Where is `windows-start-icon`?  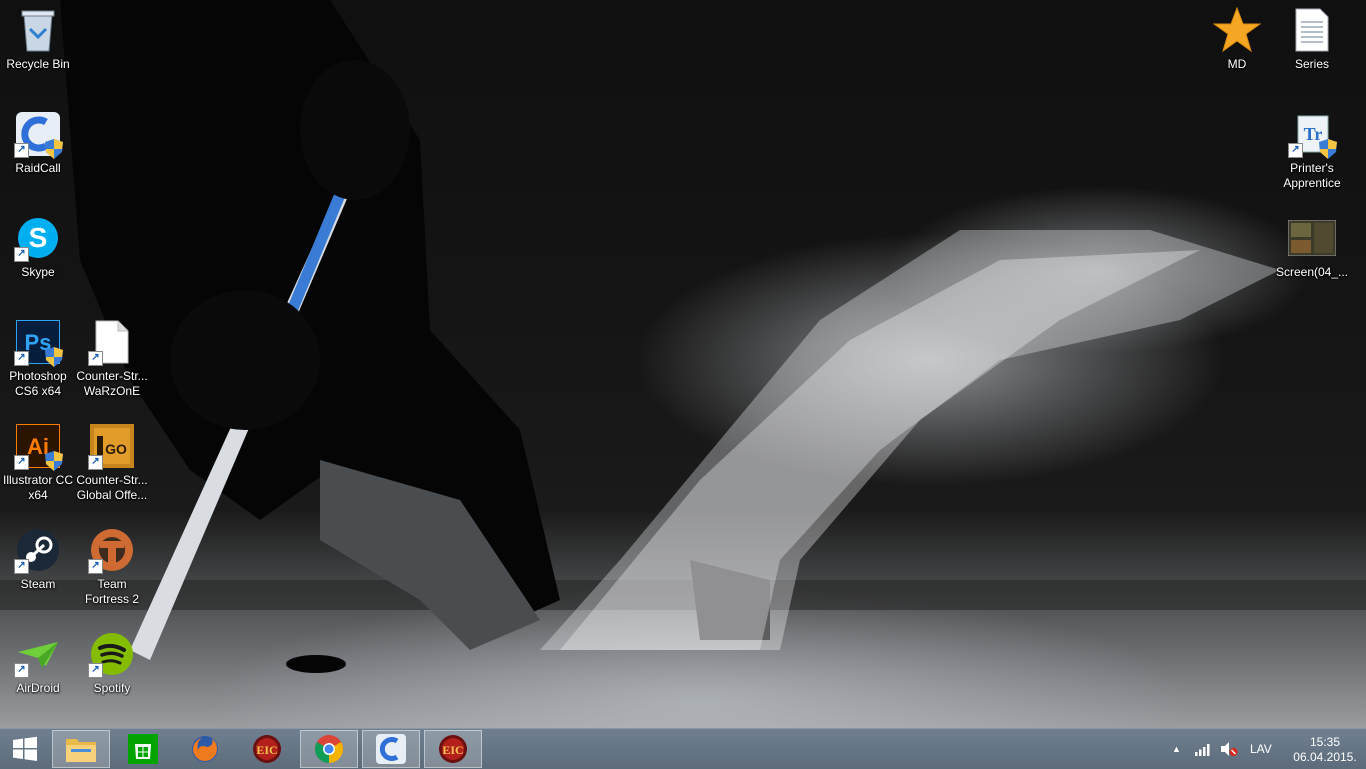
windows-start-icon is located at coordinates (25, 748).